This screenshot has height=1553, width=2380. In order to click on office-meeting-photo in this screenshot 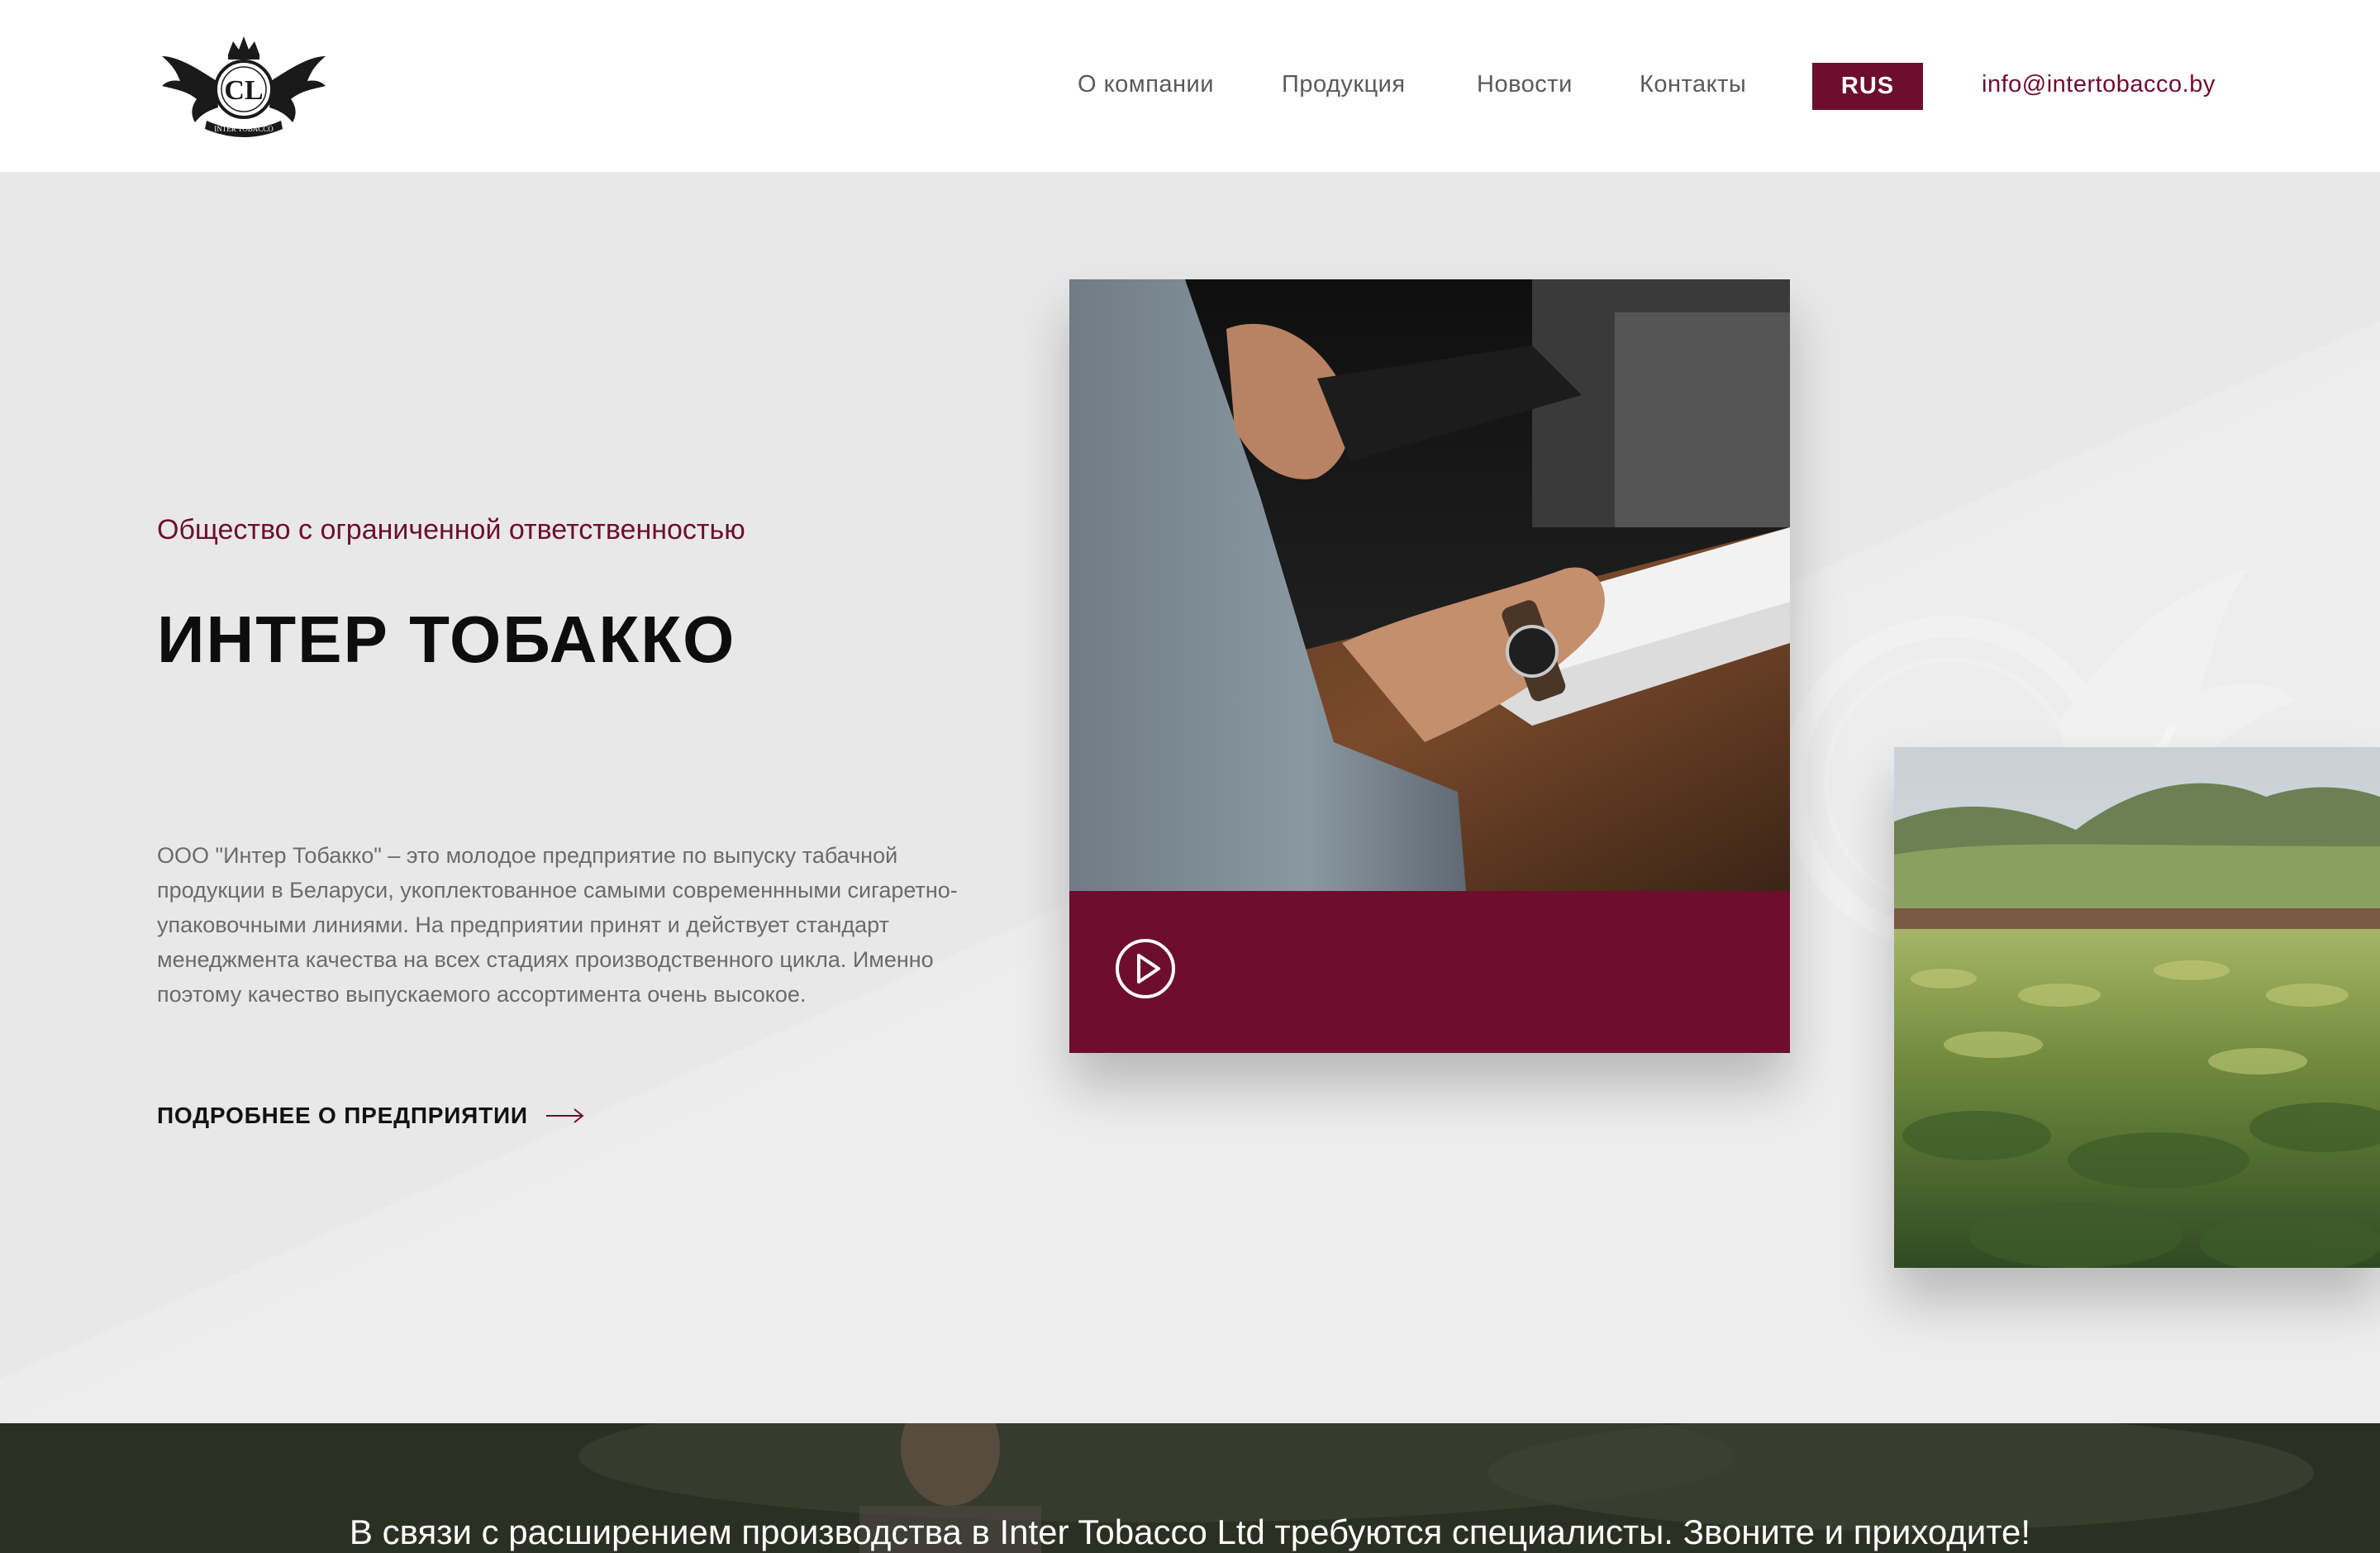, I will do `click(1429, 585)`.